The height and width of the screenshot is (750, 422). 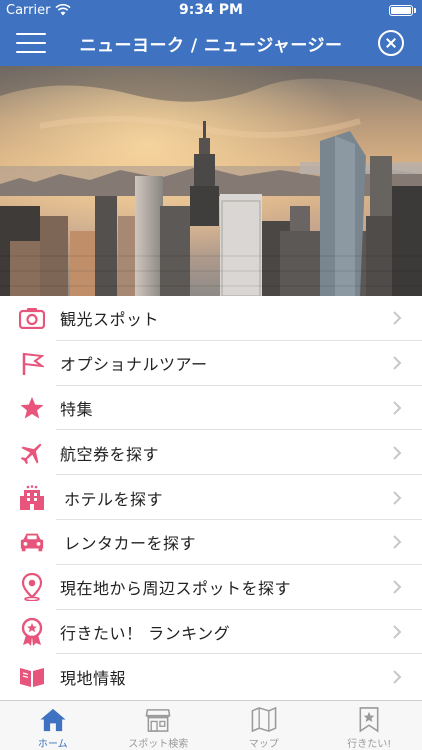 What do you see at coordinates (32, 497) in the screenshot?
I see `hotel-icon` at bounding box center [32, 497].